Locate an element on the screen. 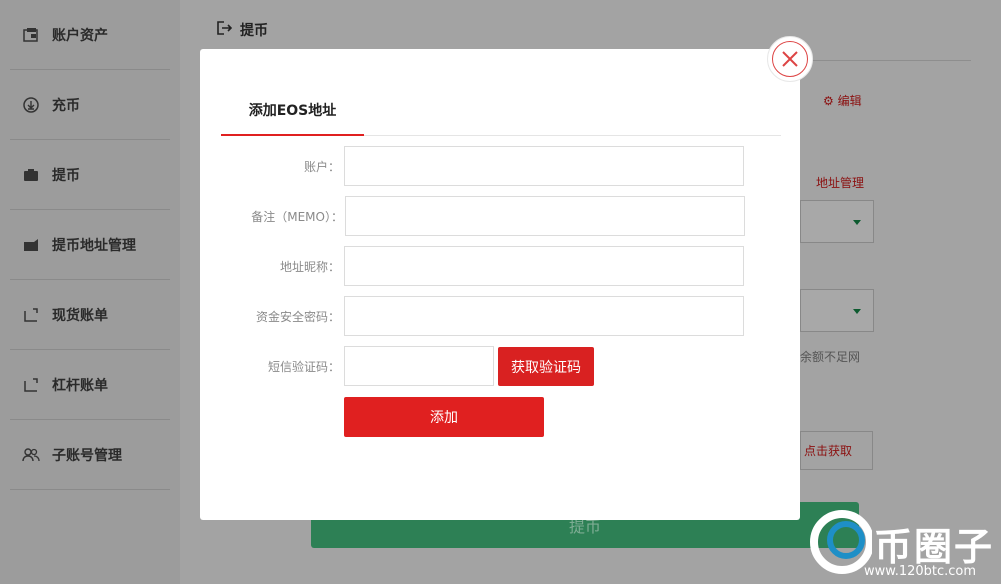 This screenshot has width=1001, height=584. sidebar-item-label: 提币 is located at coordinates (66, 175).